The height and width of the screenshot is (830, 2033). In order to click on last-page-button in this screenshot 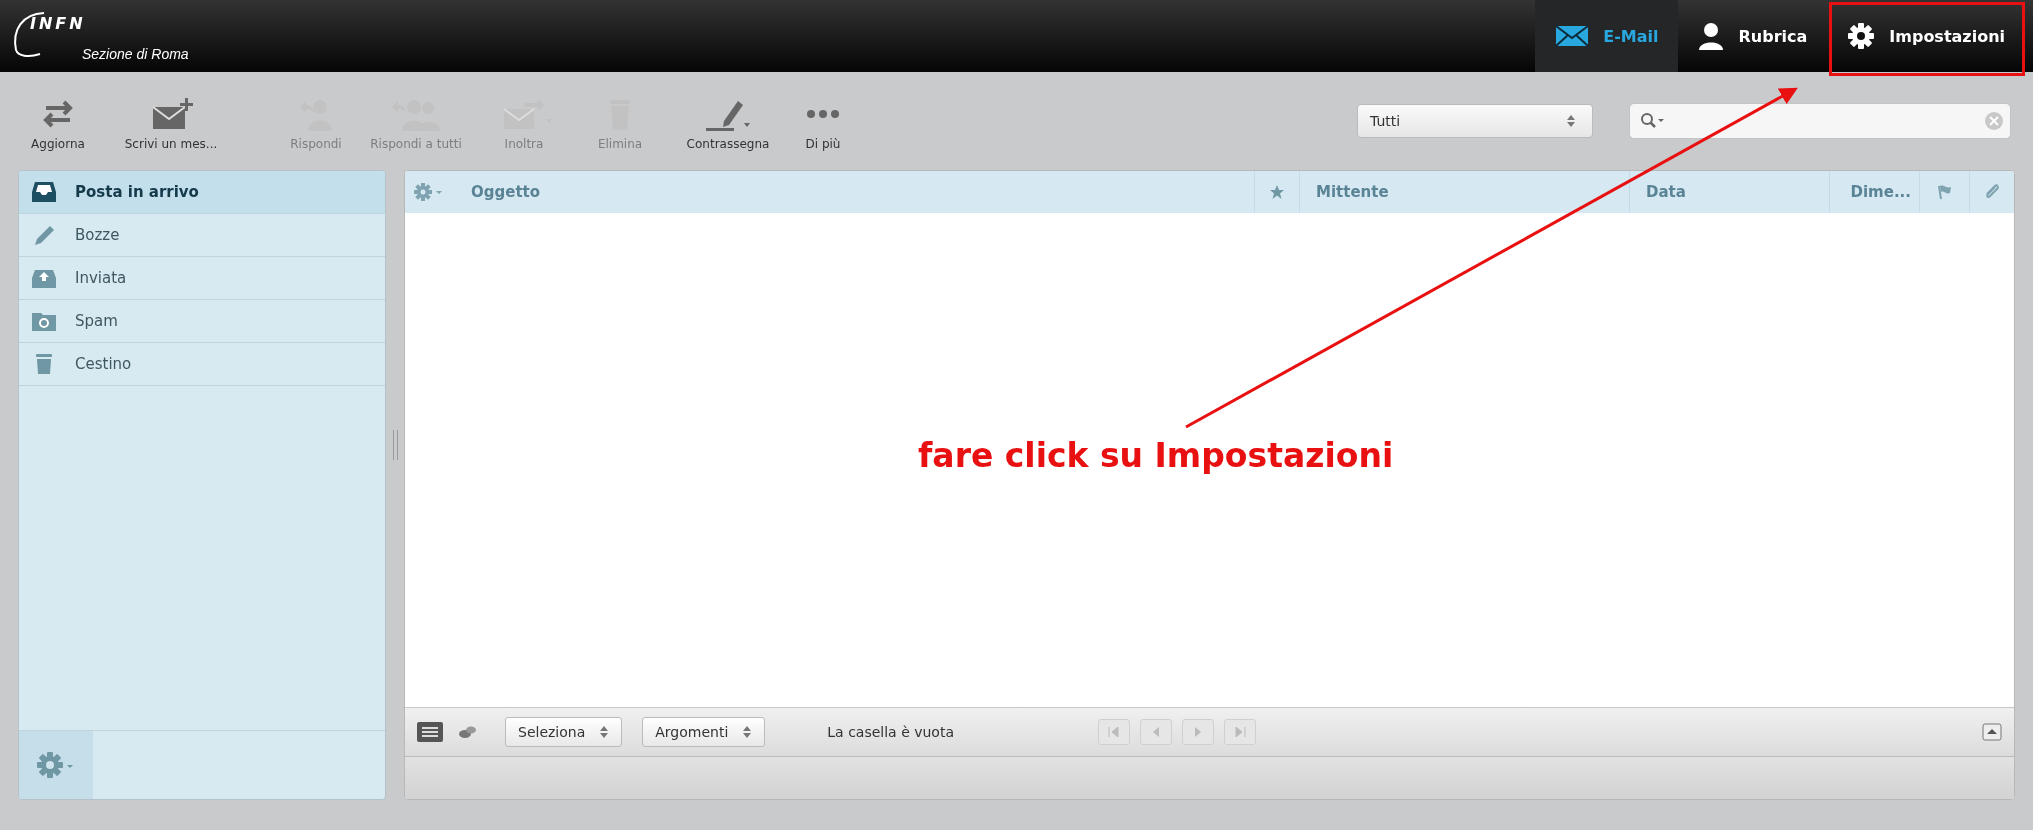, I will do `click(1240, 732)`.